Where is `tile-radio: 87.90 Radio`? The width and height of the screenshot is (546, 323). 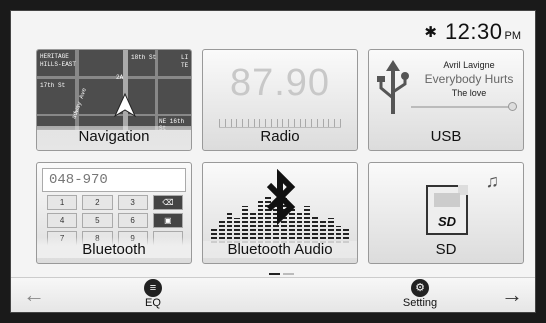 tile-radio: 87.90 Radio is located at coordinates (280, 100).